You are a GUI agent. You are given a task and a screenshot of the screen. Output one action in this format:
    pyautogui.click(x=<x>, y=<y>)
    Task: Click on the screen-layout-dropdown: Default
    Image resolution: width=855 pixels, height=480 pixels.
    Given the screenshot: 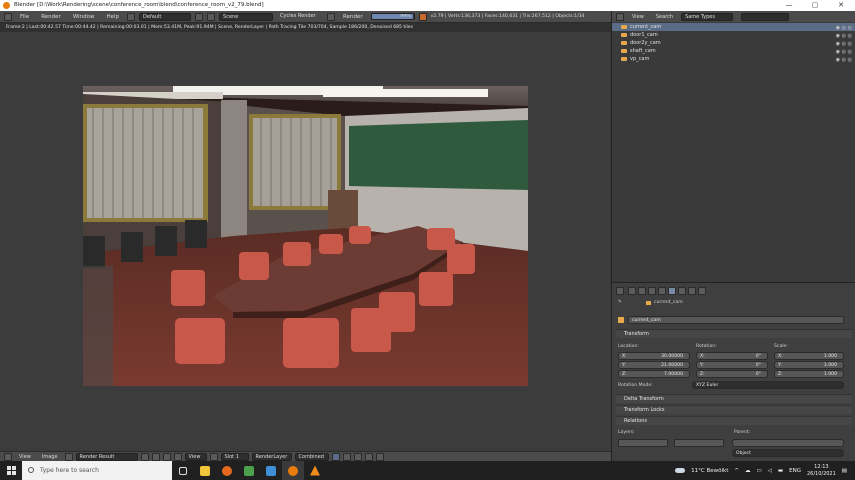 What is the action you would take?
    pyautogui.click(x=165, y=16)
    